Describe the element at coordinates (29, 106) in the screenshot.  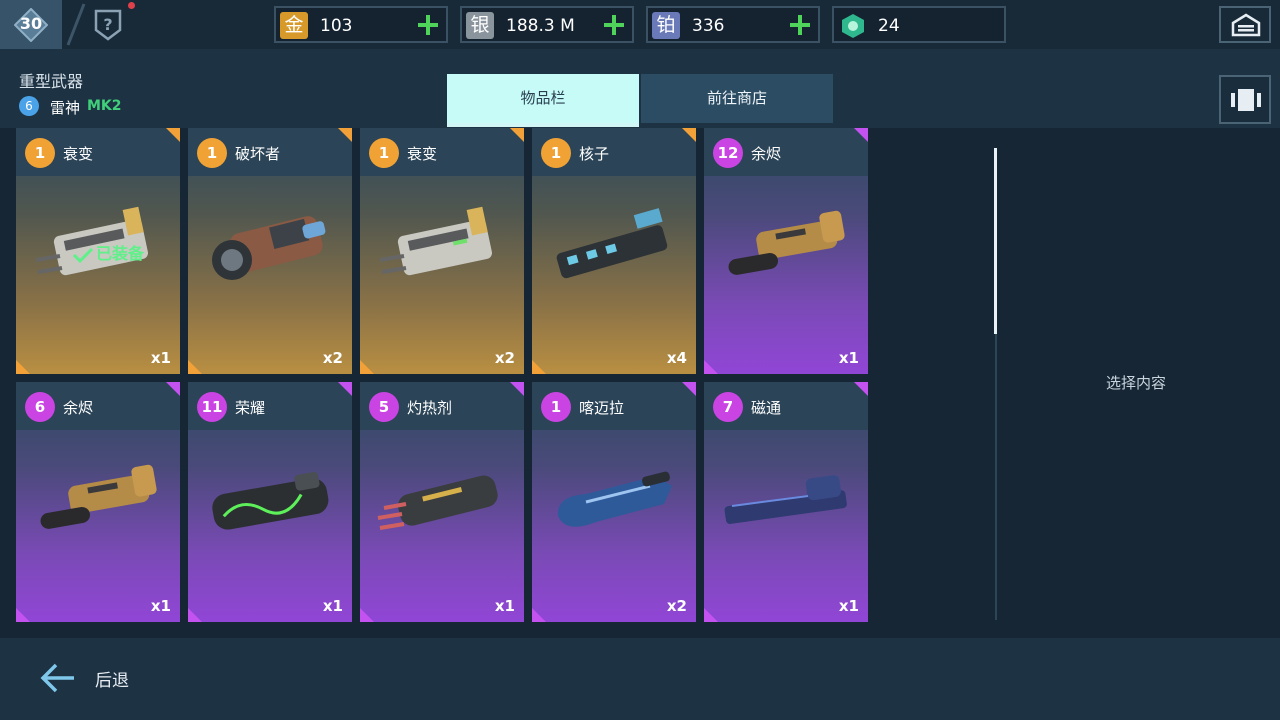
I see `robot-level-badge: 6` at that location.